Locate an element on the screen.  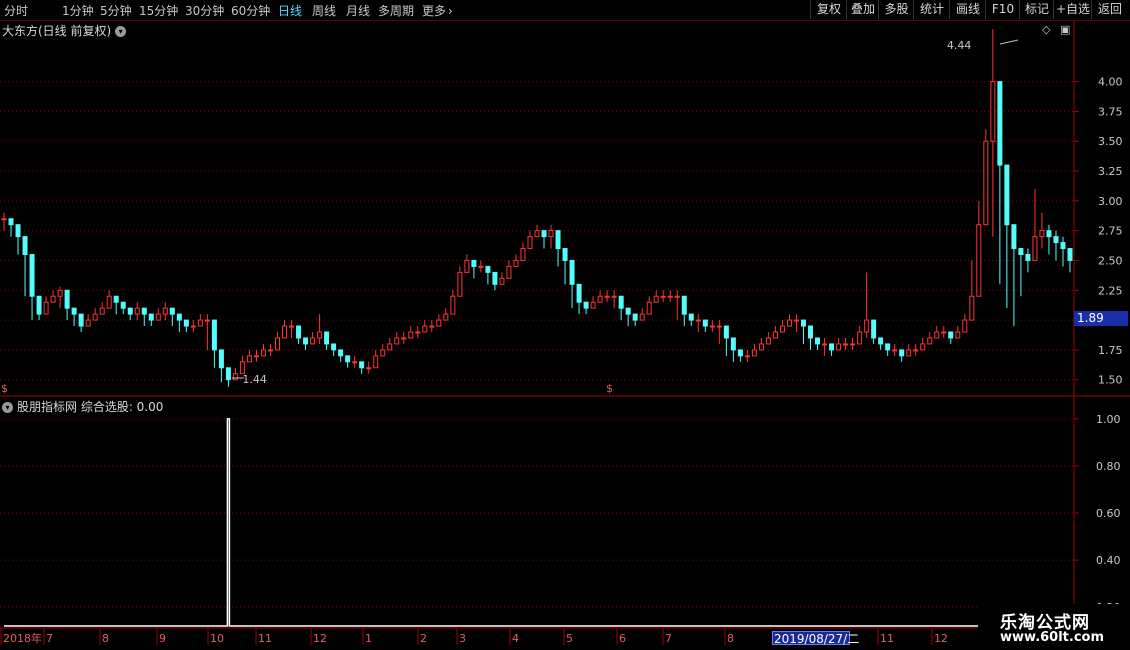
price-tick-label: 2.75 is located at coordinates (1110, 231).